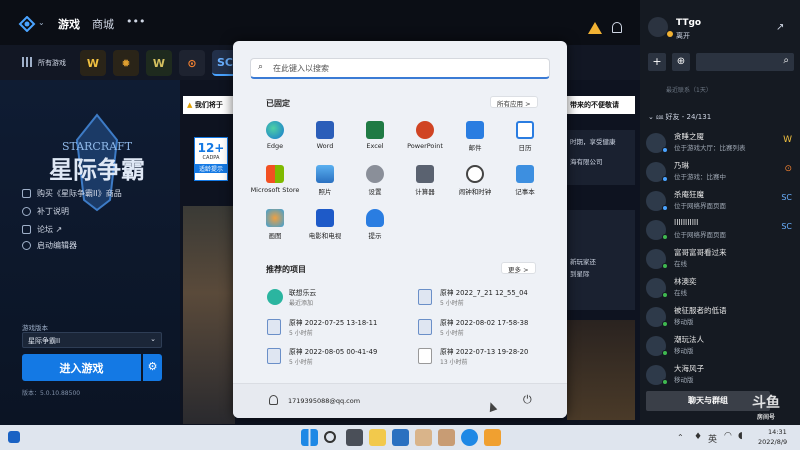 Image resolution: width=800 pixels, height=450 pixels. I want to click on friend-item: 贪睡之魇 位于游戏大厅：比赛列表 W, so click(721, 143).